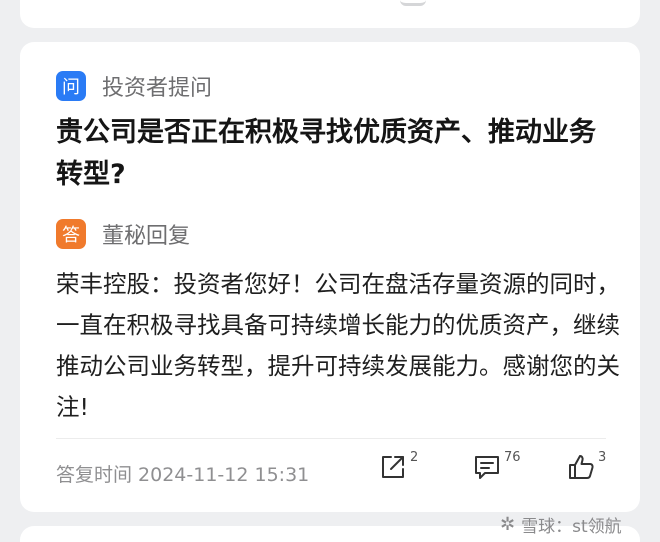 The image size is (660, 542). Describe the element at coordinates (157, 88) in the screenshot. I see `question-header-label: 投资者提问` at that location.